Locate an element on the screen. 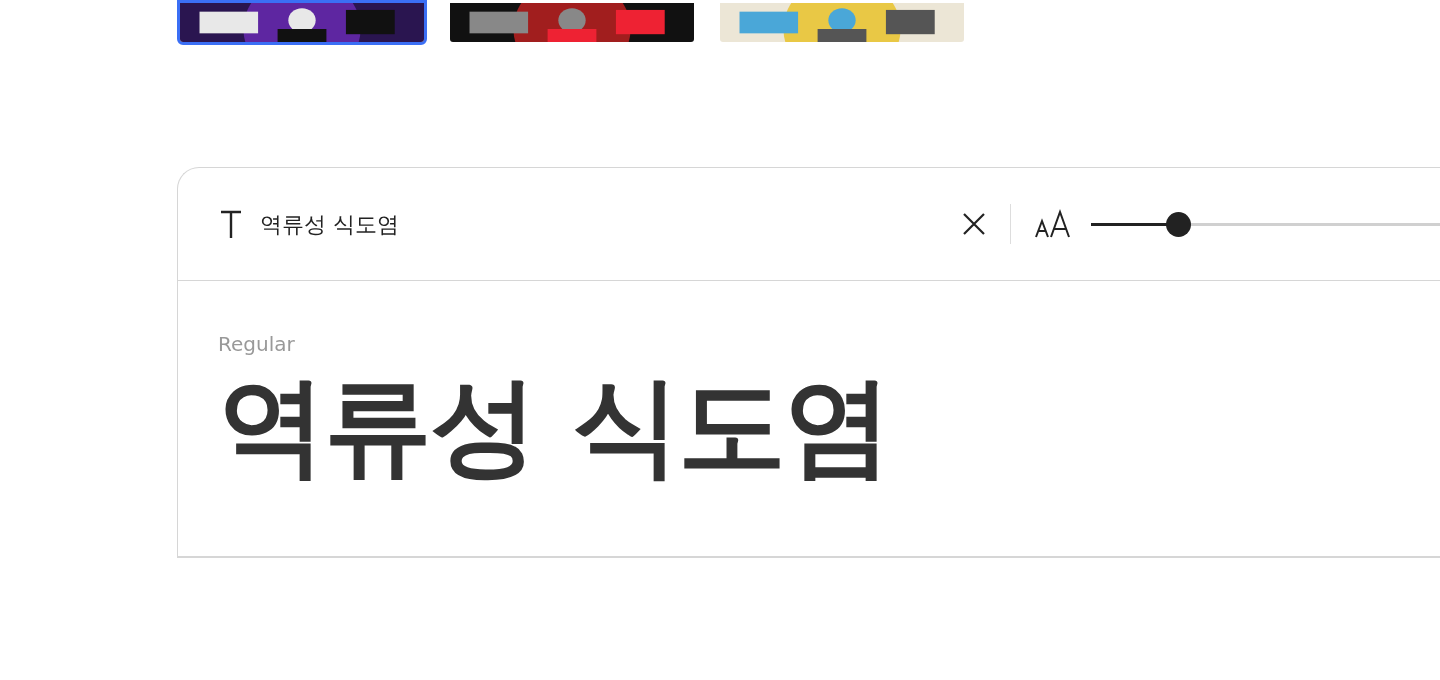  slider-handle is located at coordinates (1179, 224).